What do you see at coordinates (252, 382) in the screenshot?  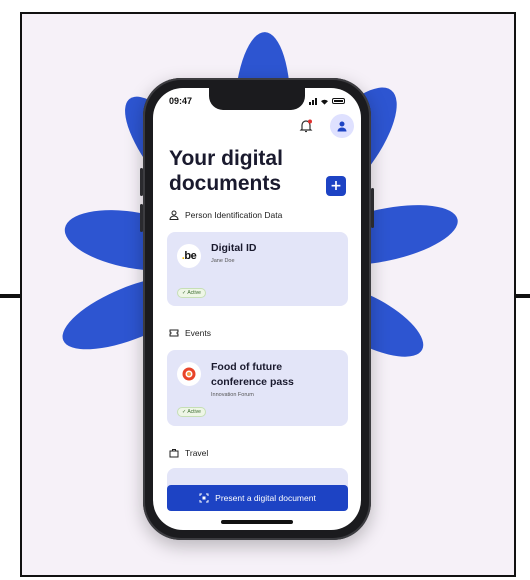 I see `card-title-line2: conference pass` at bounding box center [252, 382].